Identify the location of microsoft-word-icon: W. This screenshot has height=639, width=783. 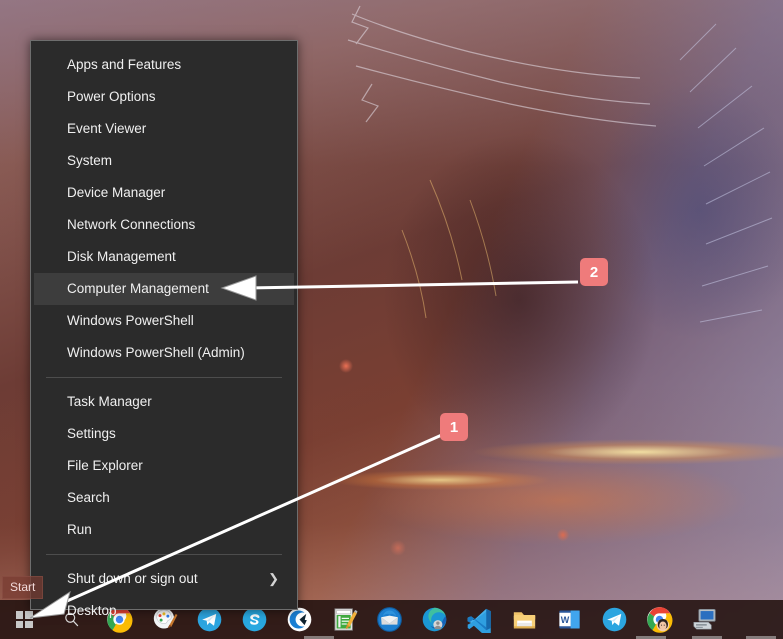
(569, 619).